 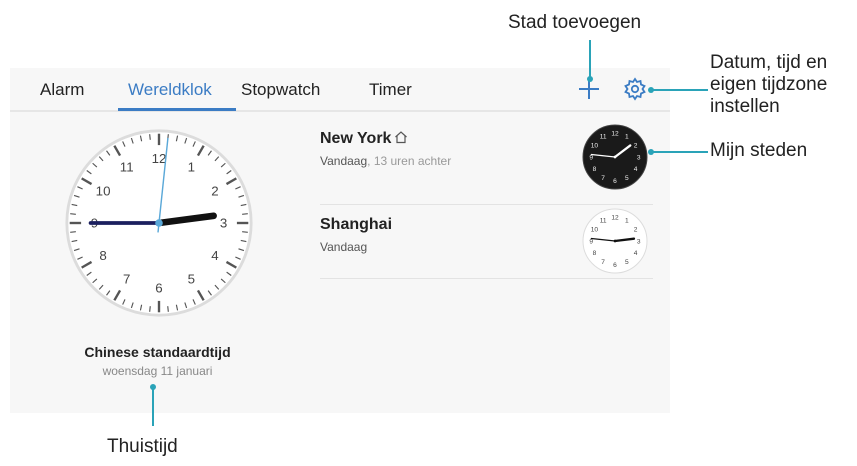 I want to click on tab-bar: Alarm Wereldklok Stopwatch Timer, so click(x=340, y=90).